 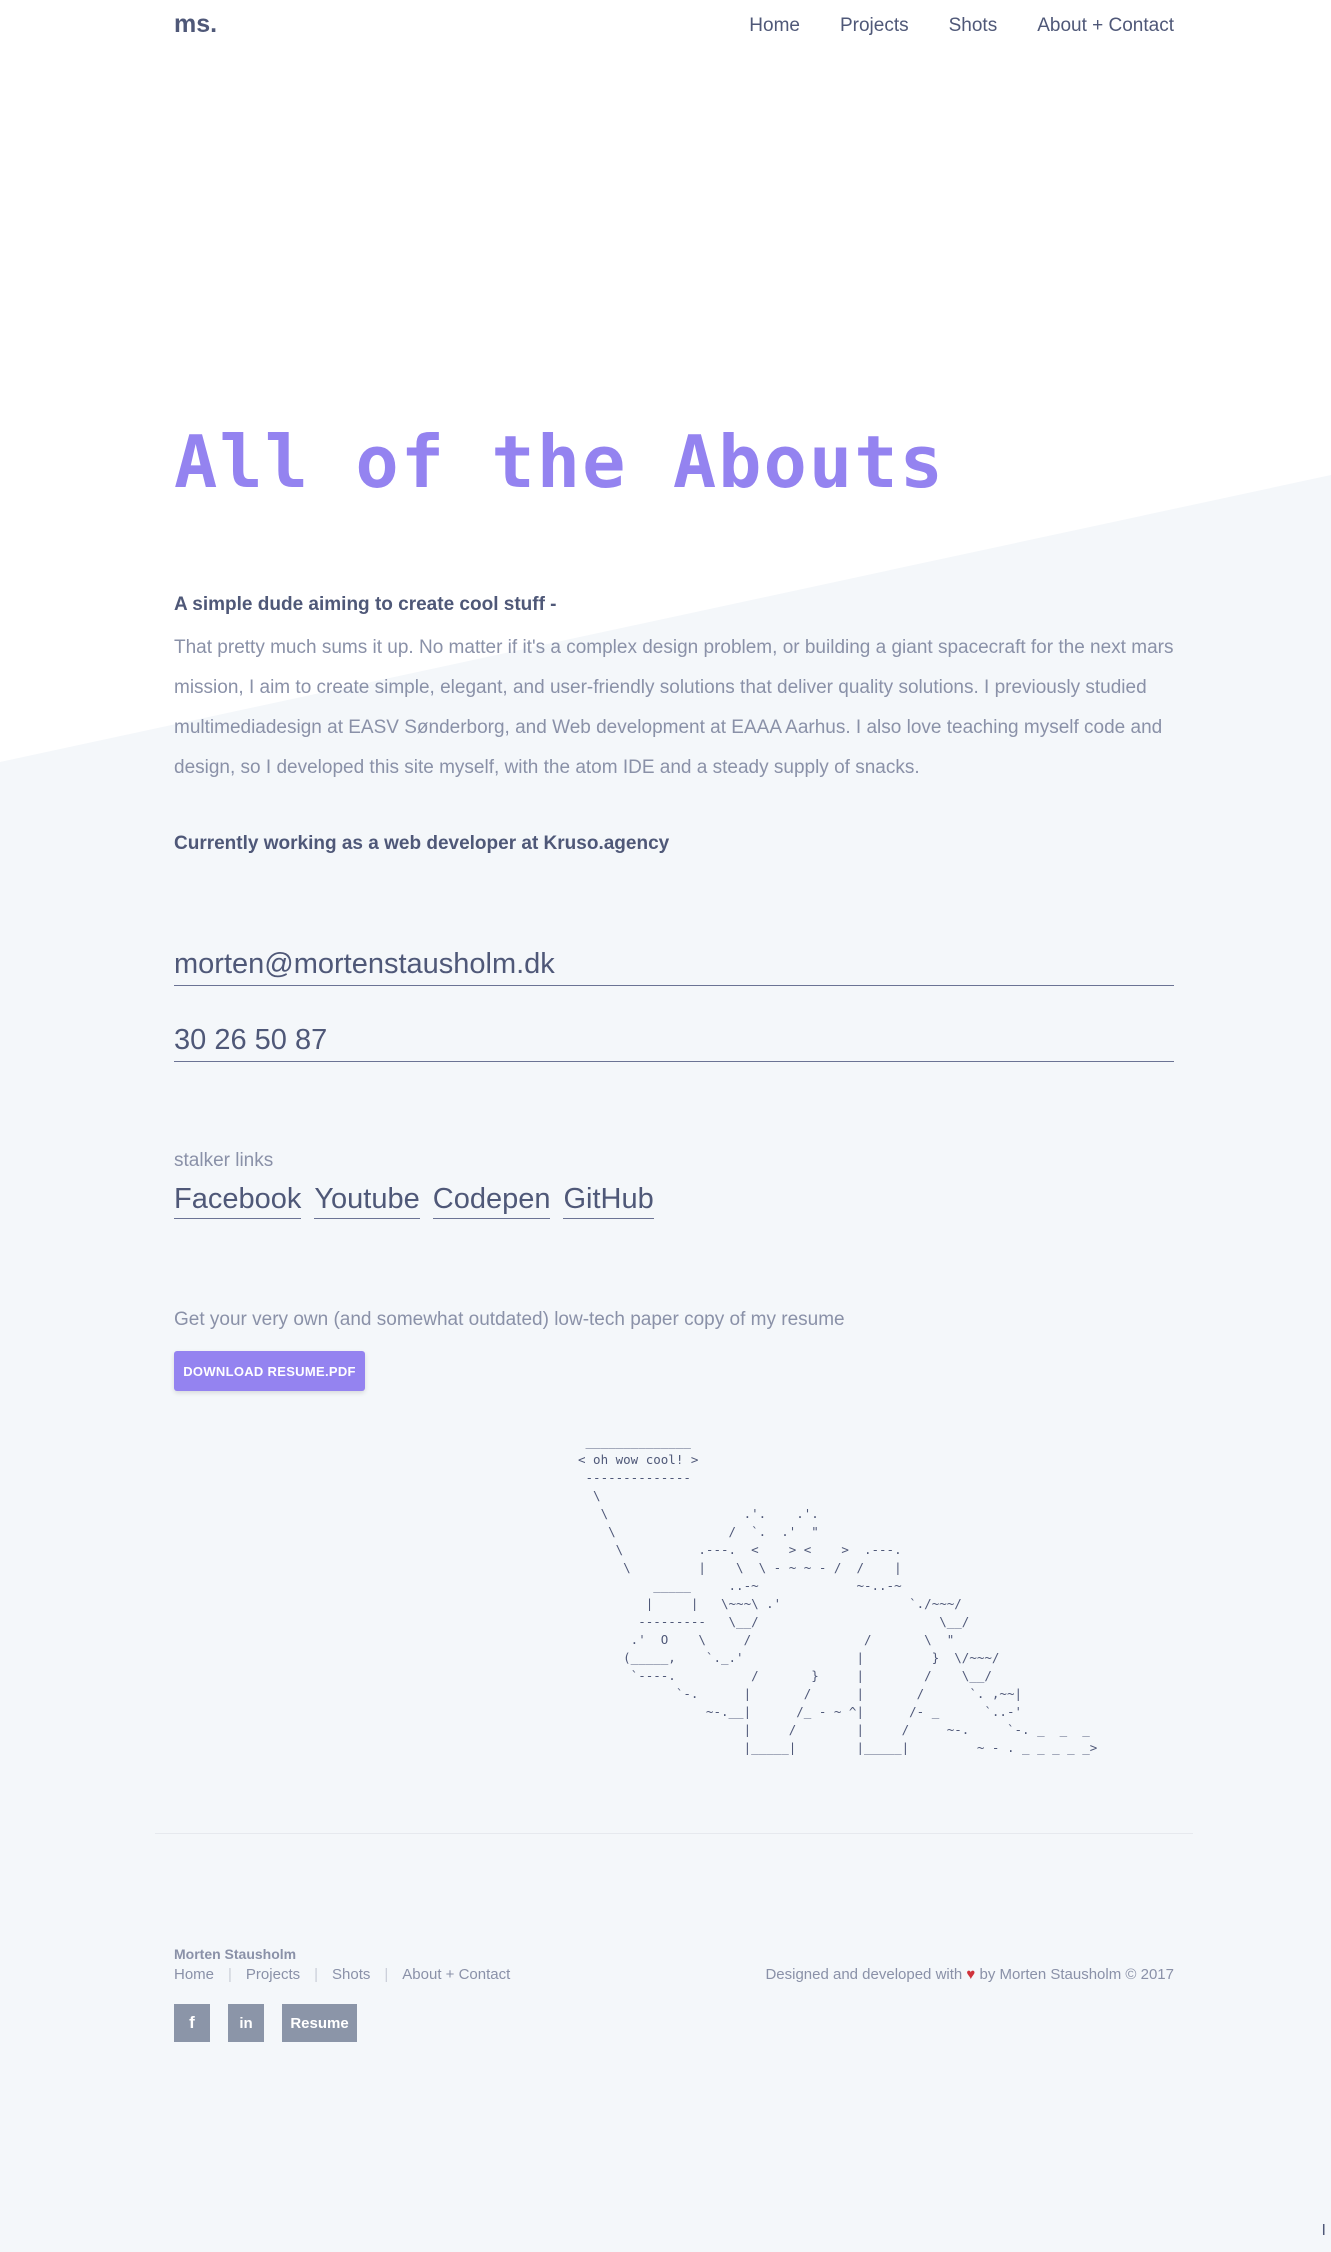 I want to click on nav-projects: Projects, so click(x=874, y=26).